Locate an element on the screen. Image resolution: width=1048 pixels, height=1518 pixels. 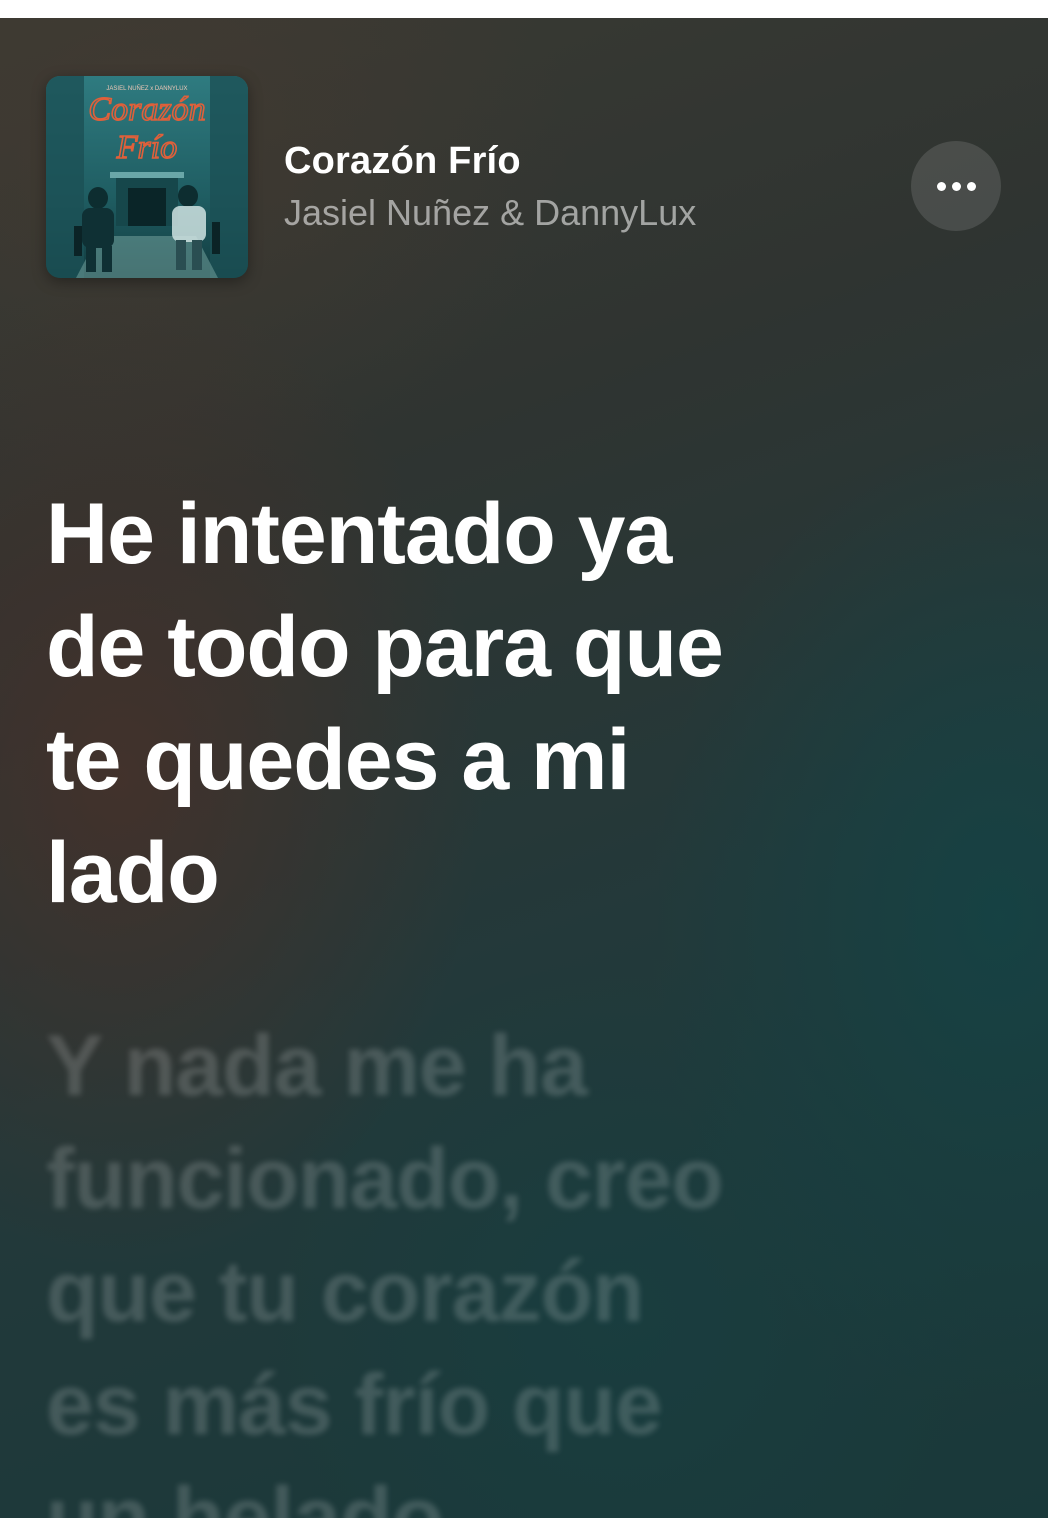
album-art: Corazón Frío JASIEL NUÑEZ x DANNYLUX is located at coordinates (147, 177).